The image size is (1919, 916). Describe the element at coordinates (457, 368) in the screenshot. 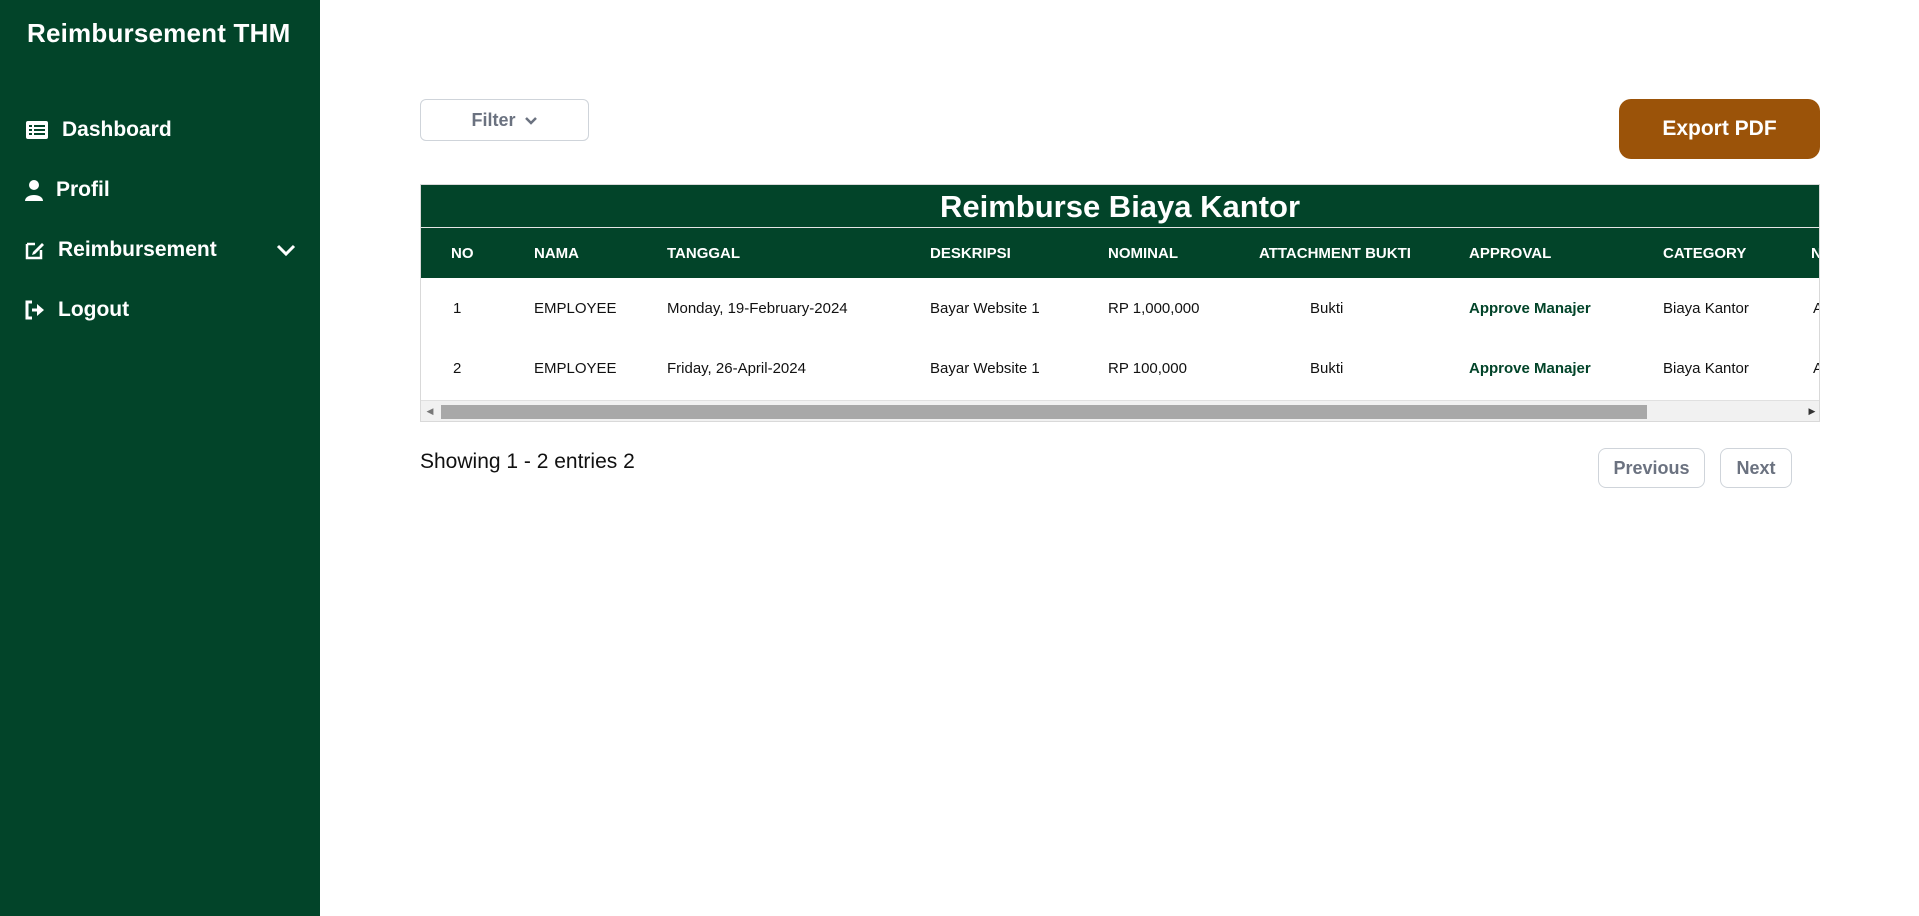

I see `cell-no: 2` at that location.